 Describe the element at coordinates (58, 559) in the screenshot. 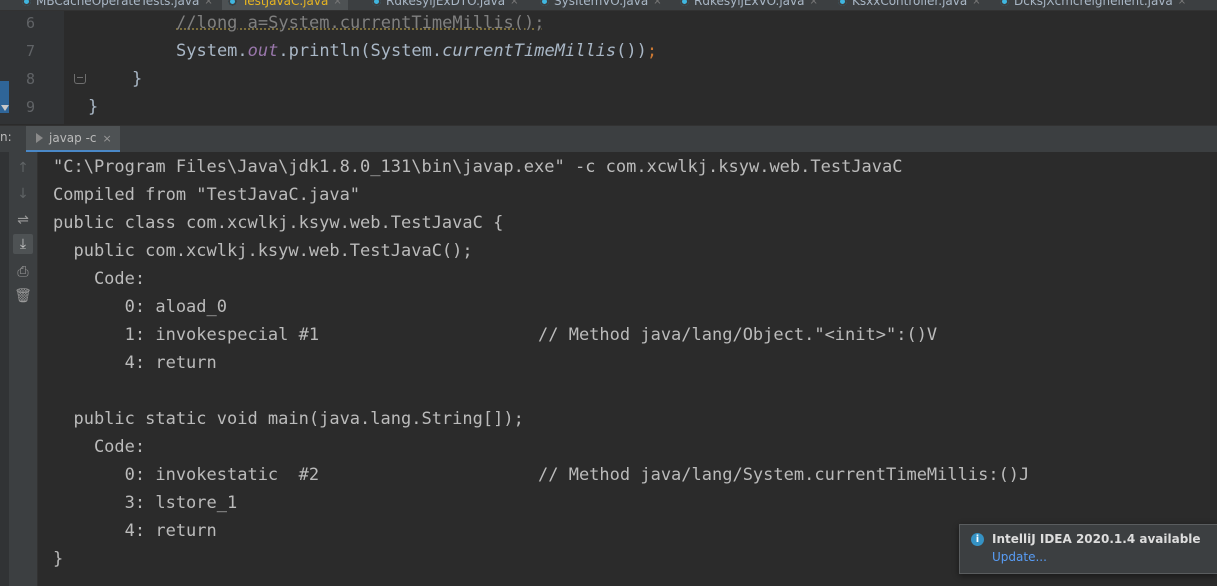

I see `console-line: }` at that location.